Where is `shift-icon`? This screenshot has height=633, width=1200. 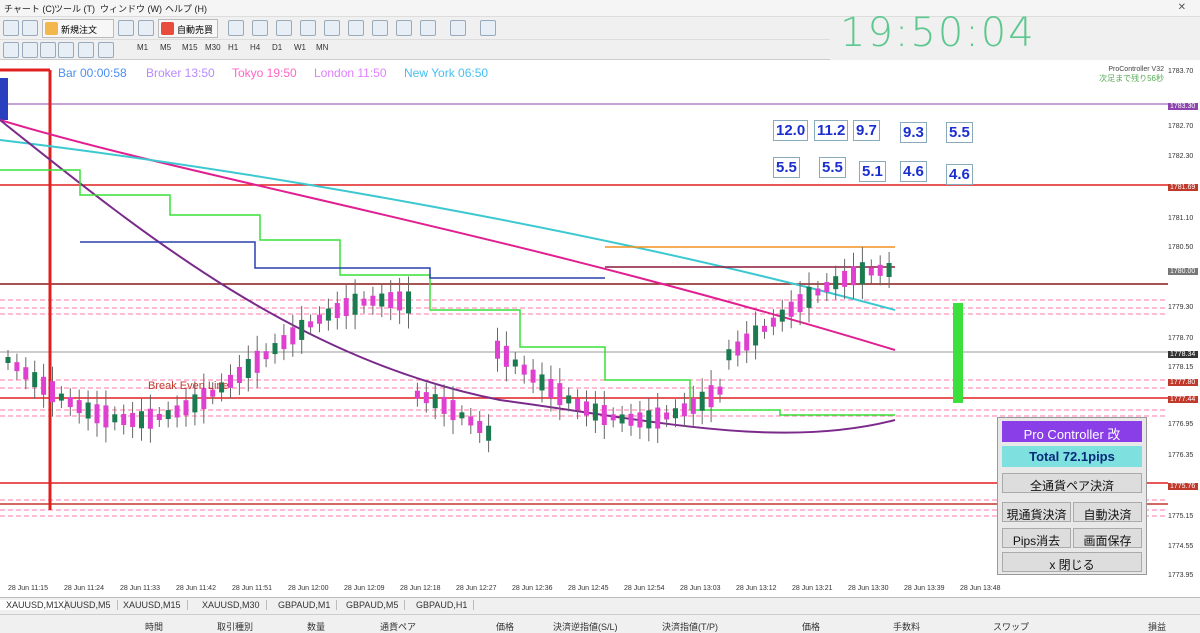 shift-icon is located at coordinates (404, 28).